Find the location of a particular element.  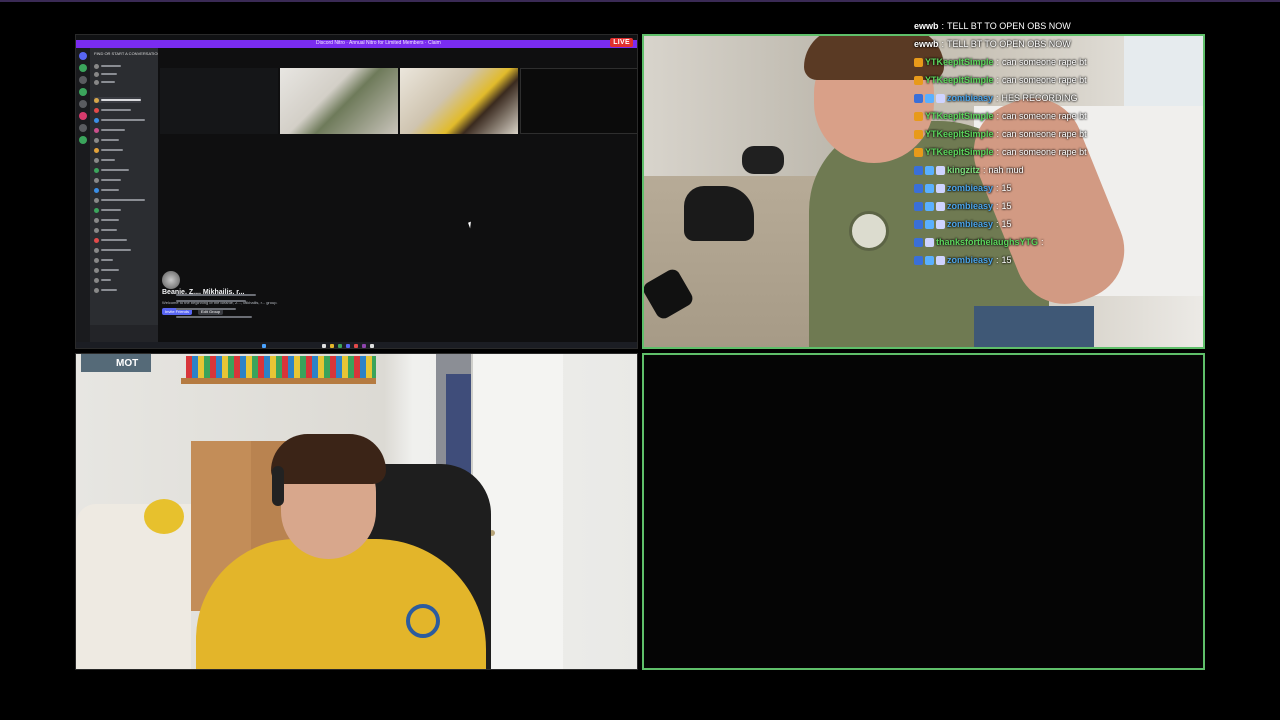

chat-username: thanksforthelaughsYTG is located at coordinates (987, 242).